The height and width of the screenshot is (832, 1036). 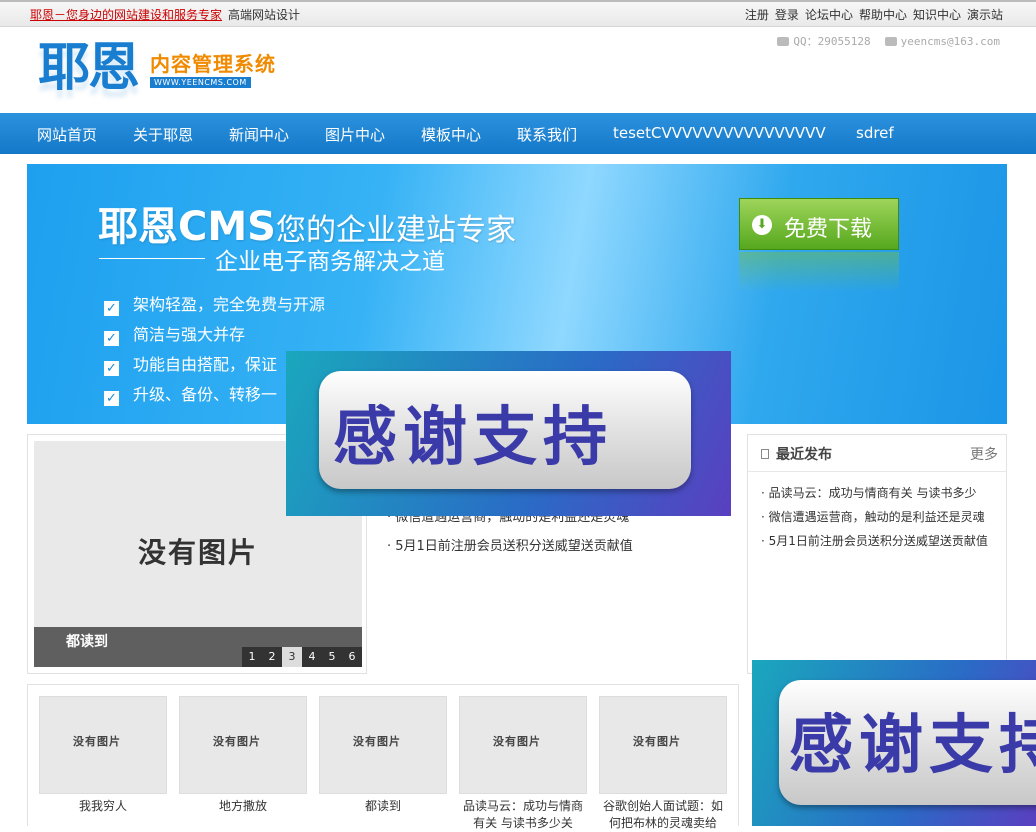 What do you see at coordinates (229, 304) in the screenshot?
I see `banner-feature-text: 架构轻盈，完全免费与开源` at bounding box center [229, 304].